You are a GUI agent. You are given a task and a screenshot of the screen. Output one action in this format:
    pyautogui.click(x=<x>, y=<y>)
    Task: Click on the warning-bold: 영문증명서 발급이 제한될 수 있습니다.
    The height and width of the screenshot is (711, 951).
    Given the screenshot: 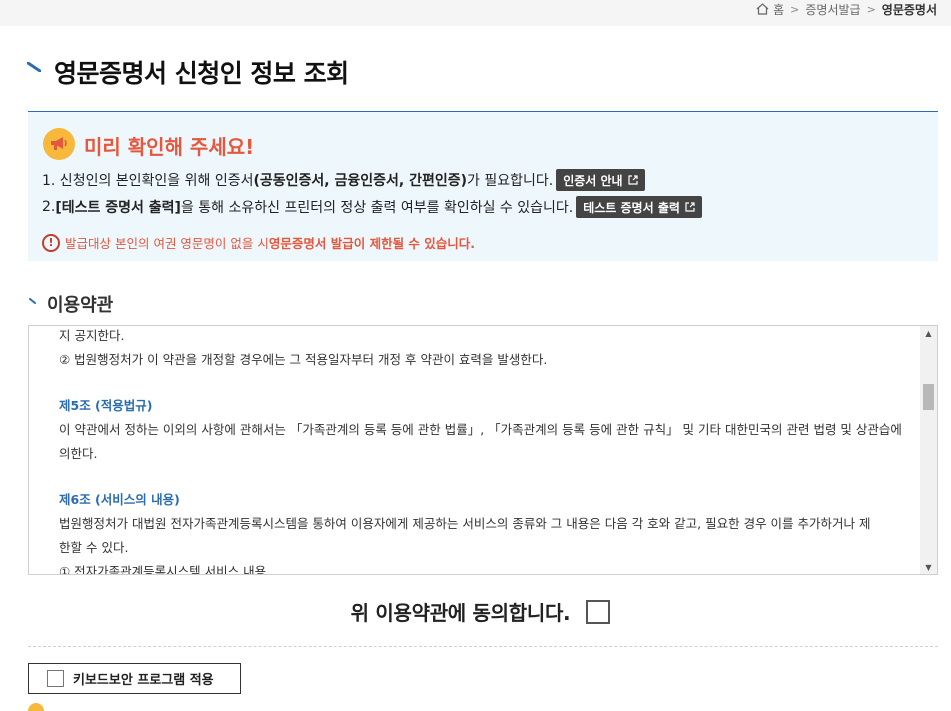 What is the action you would take?
    pyautogui.click(x=372, y=243)
    